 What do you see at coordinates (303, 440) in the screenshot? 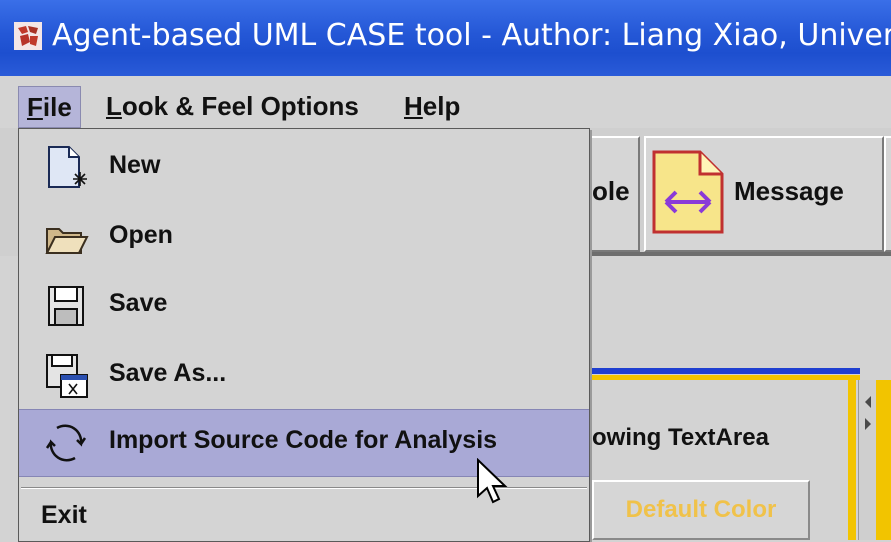
I see `menu-item-import-source-label: Import Source Code for Analysis` at bounding box center [303, 440].